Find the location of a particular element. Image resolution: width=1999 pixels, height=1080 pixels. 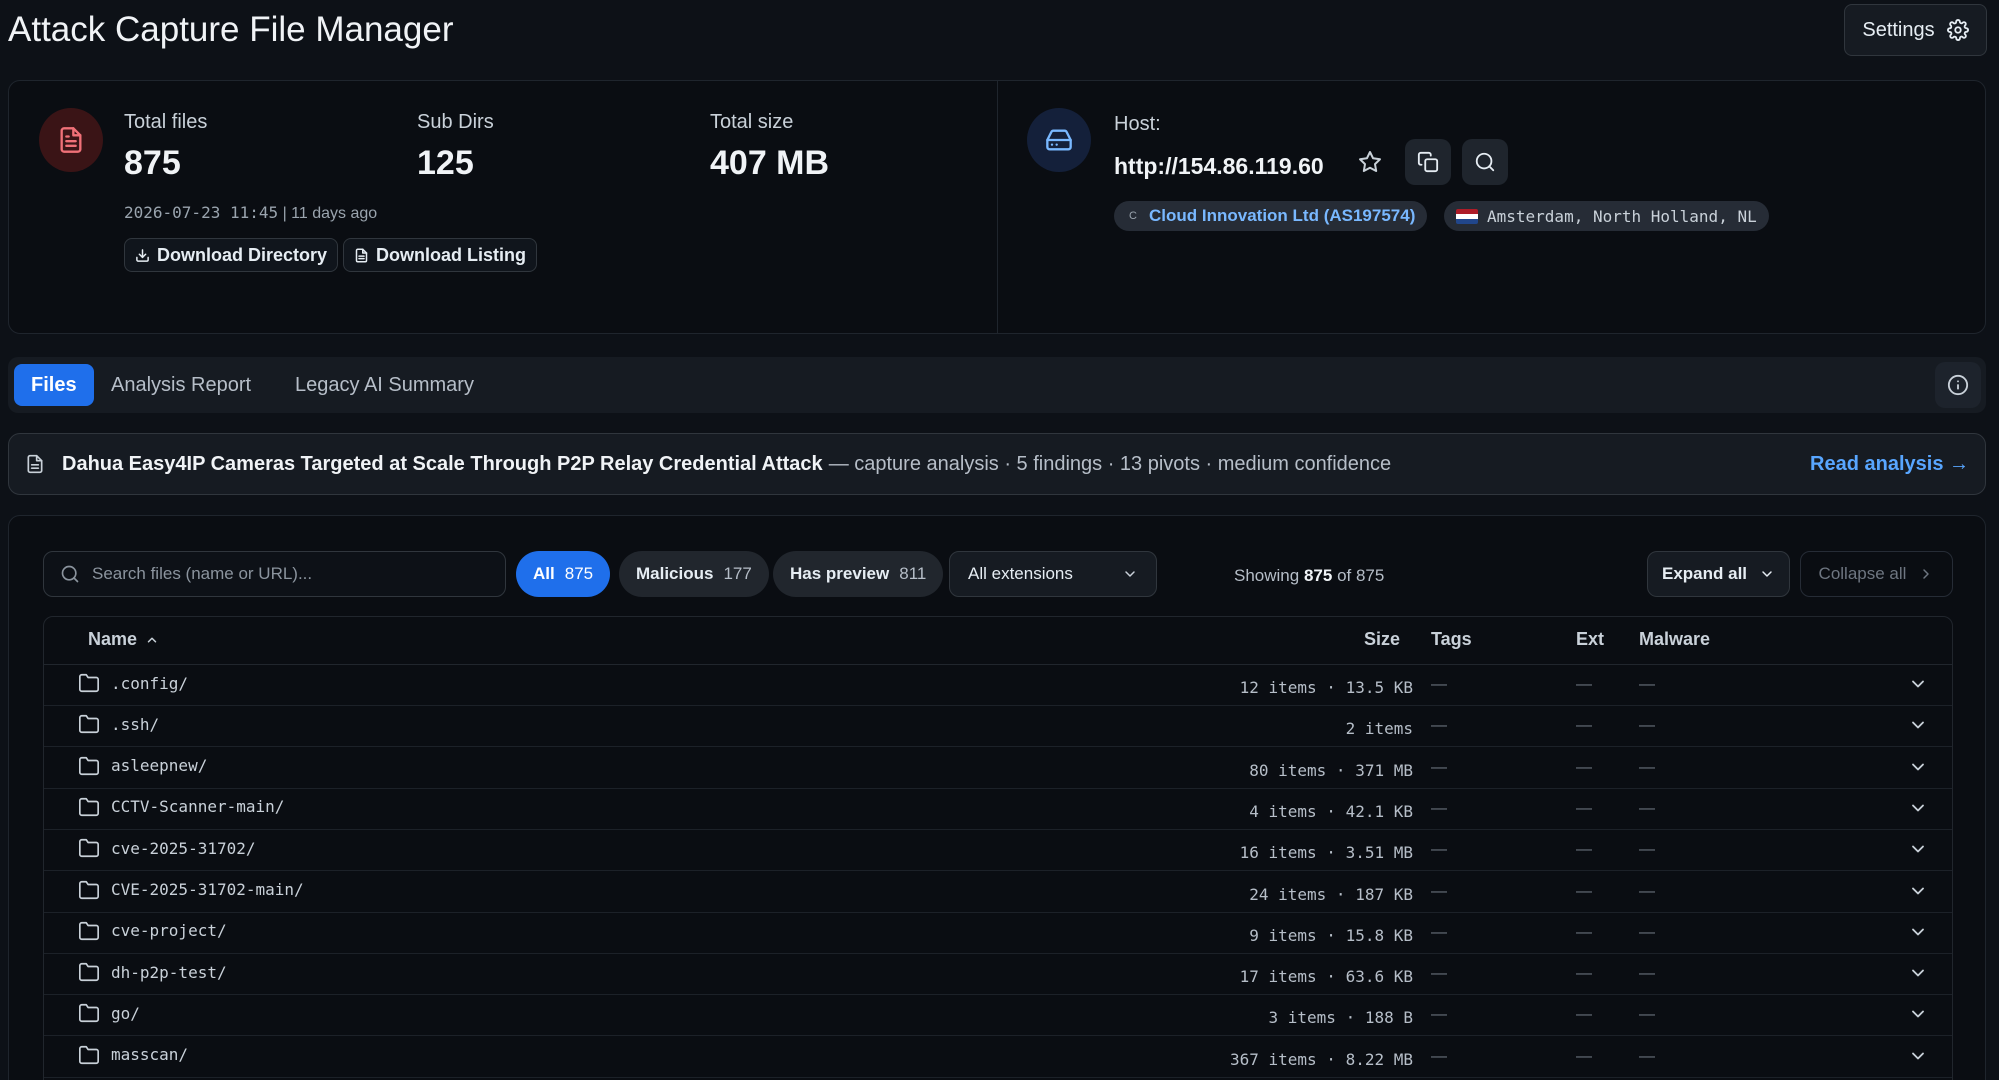

expand-all-button: Expand all is located at coordinates (1718, 574).